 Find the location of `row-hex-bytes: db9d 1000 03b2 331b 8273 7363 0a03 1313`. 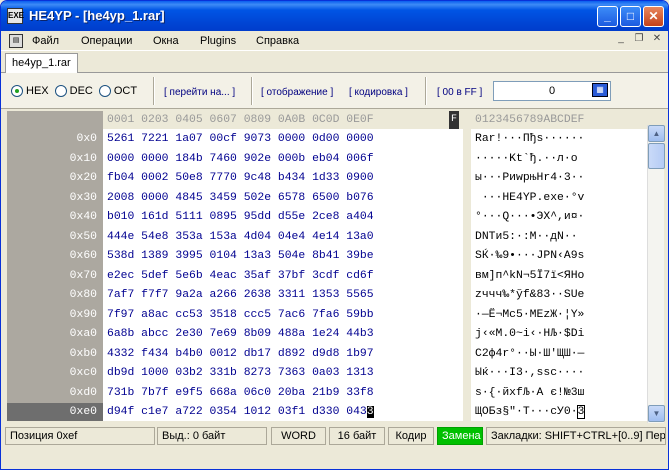

row-hex-bytes: db9d 1000 03b2 331b 8273 7363 0a03 1313 is located at coordinates (240, 373).